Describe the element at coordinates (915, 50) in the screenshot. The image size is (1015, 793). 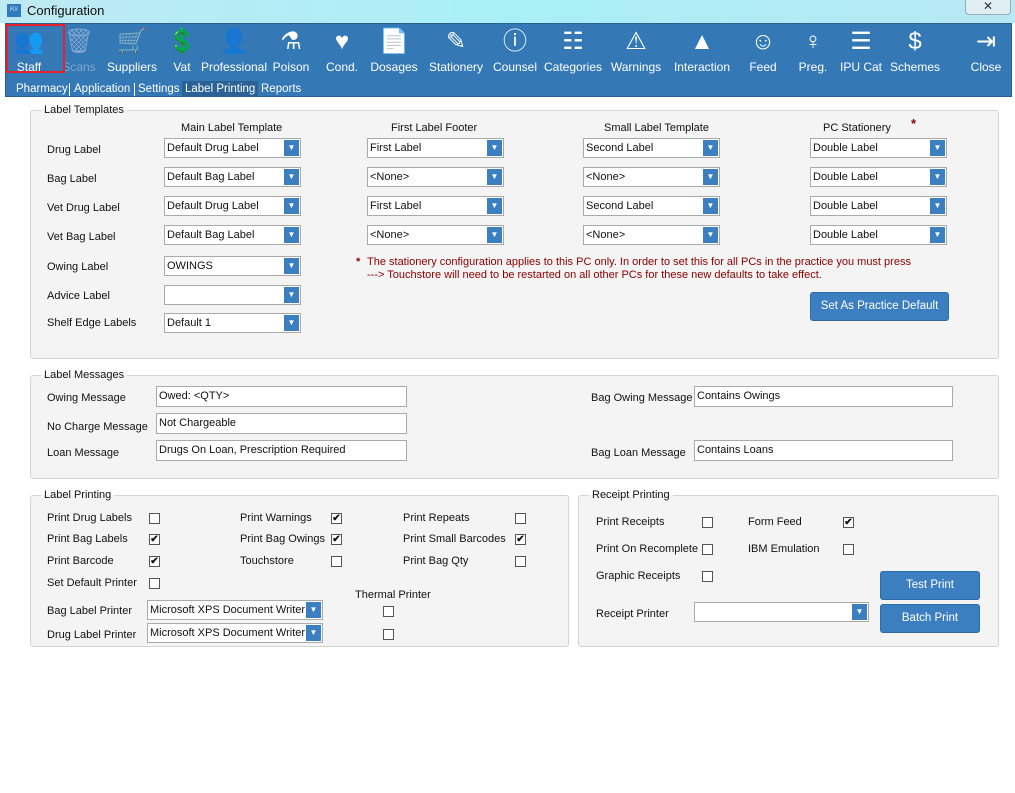
I see `toolbar-schemes: $ Schemes` at that location.